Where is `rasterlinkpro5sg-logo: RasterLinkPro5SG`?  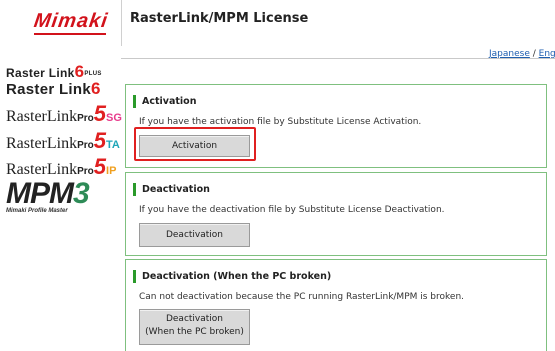
rasterlinkpro5sg-logo: RasterLinkPro5SG is located at coordinates (64, 114).